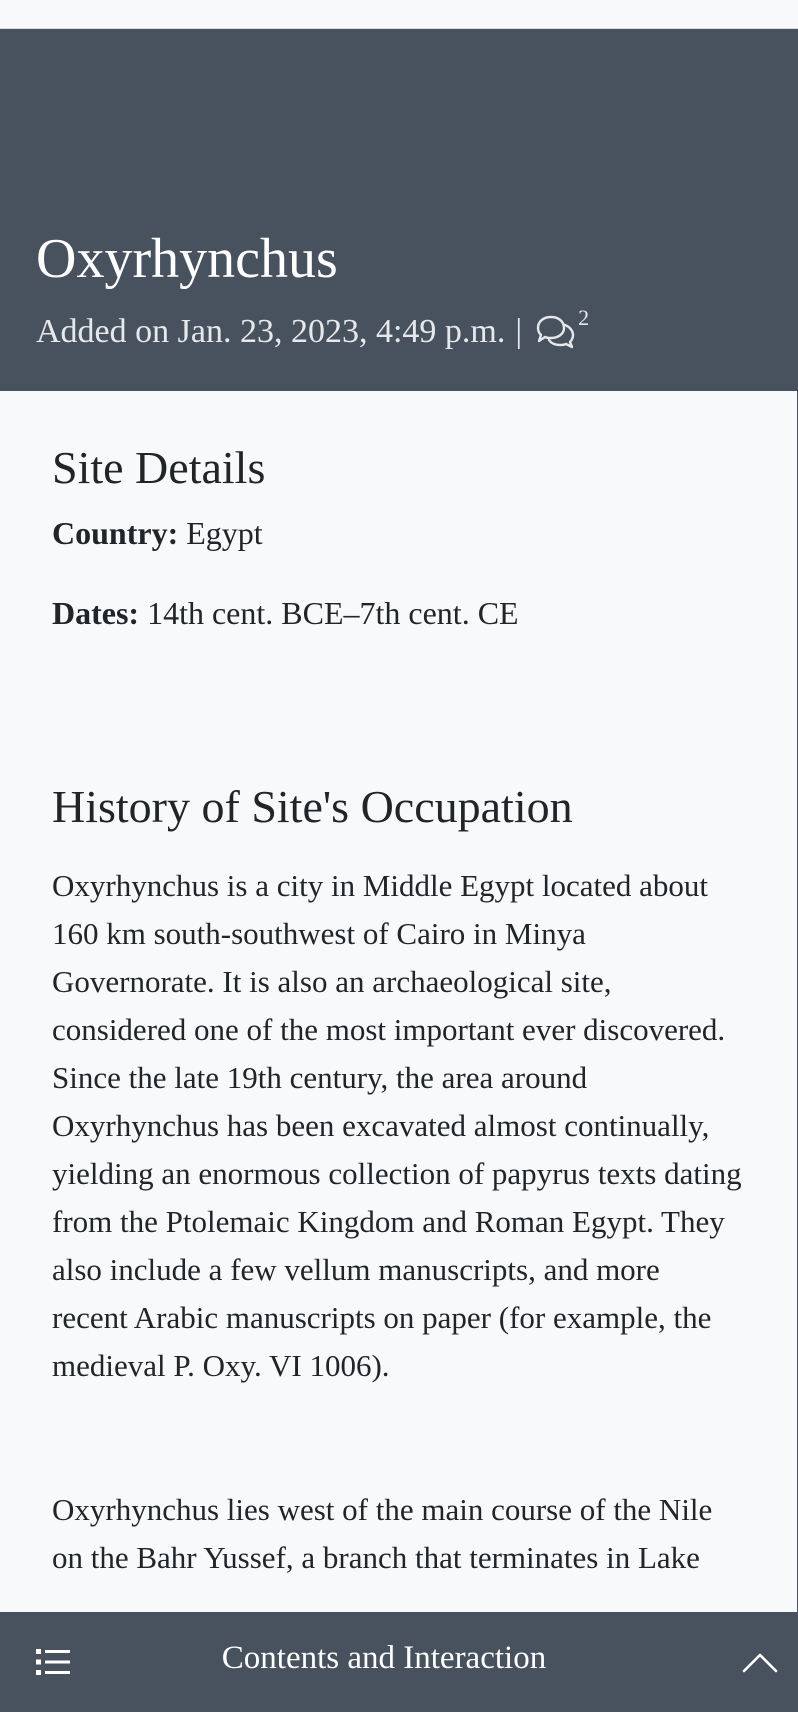 The height and width of the screenshot is (1712, 798). I want to click on comment-count: 2, so click(584, 317).